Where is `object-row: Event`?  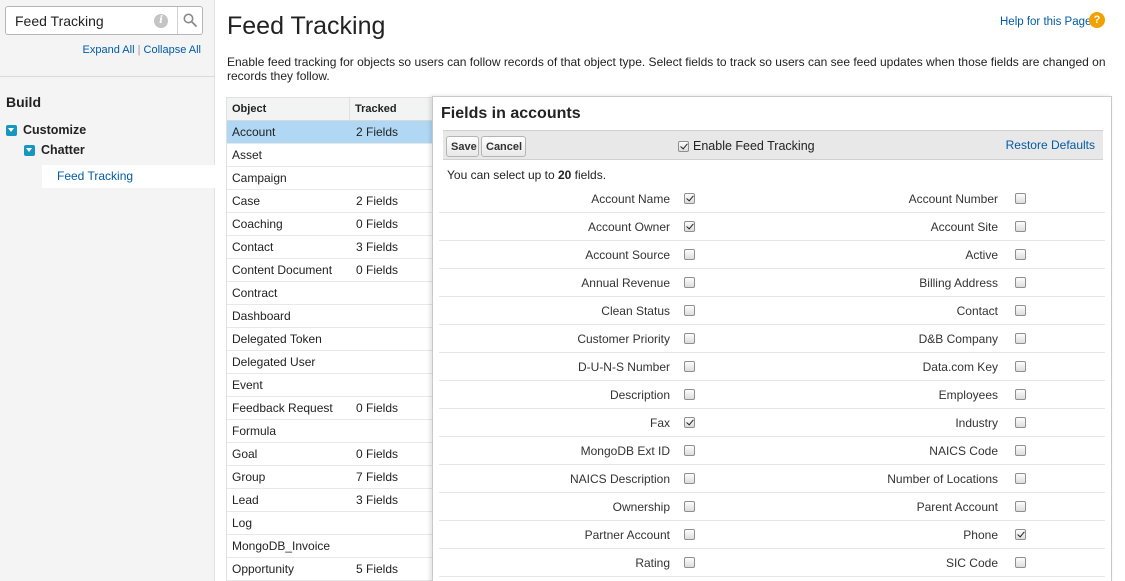
object-row: Event is located at coordinates (330, 385).